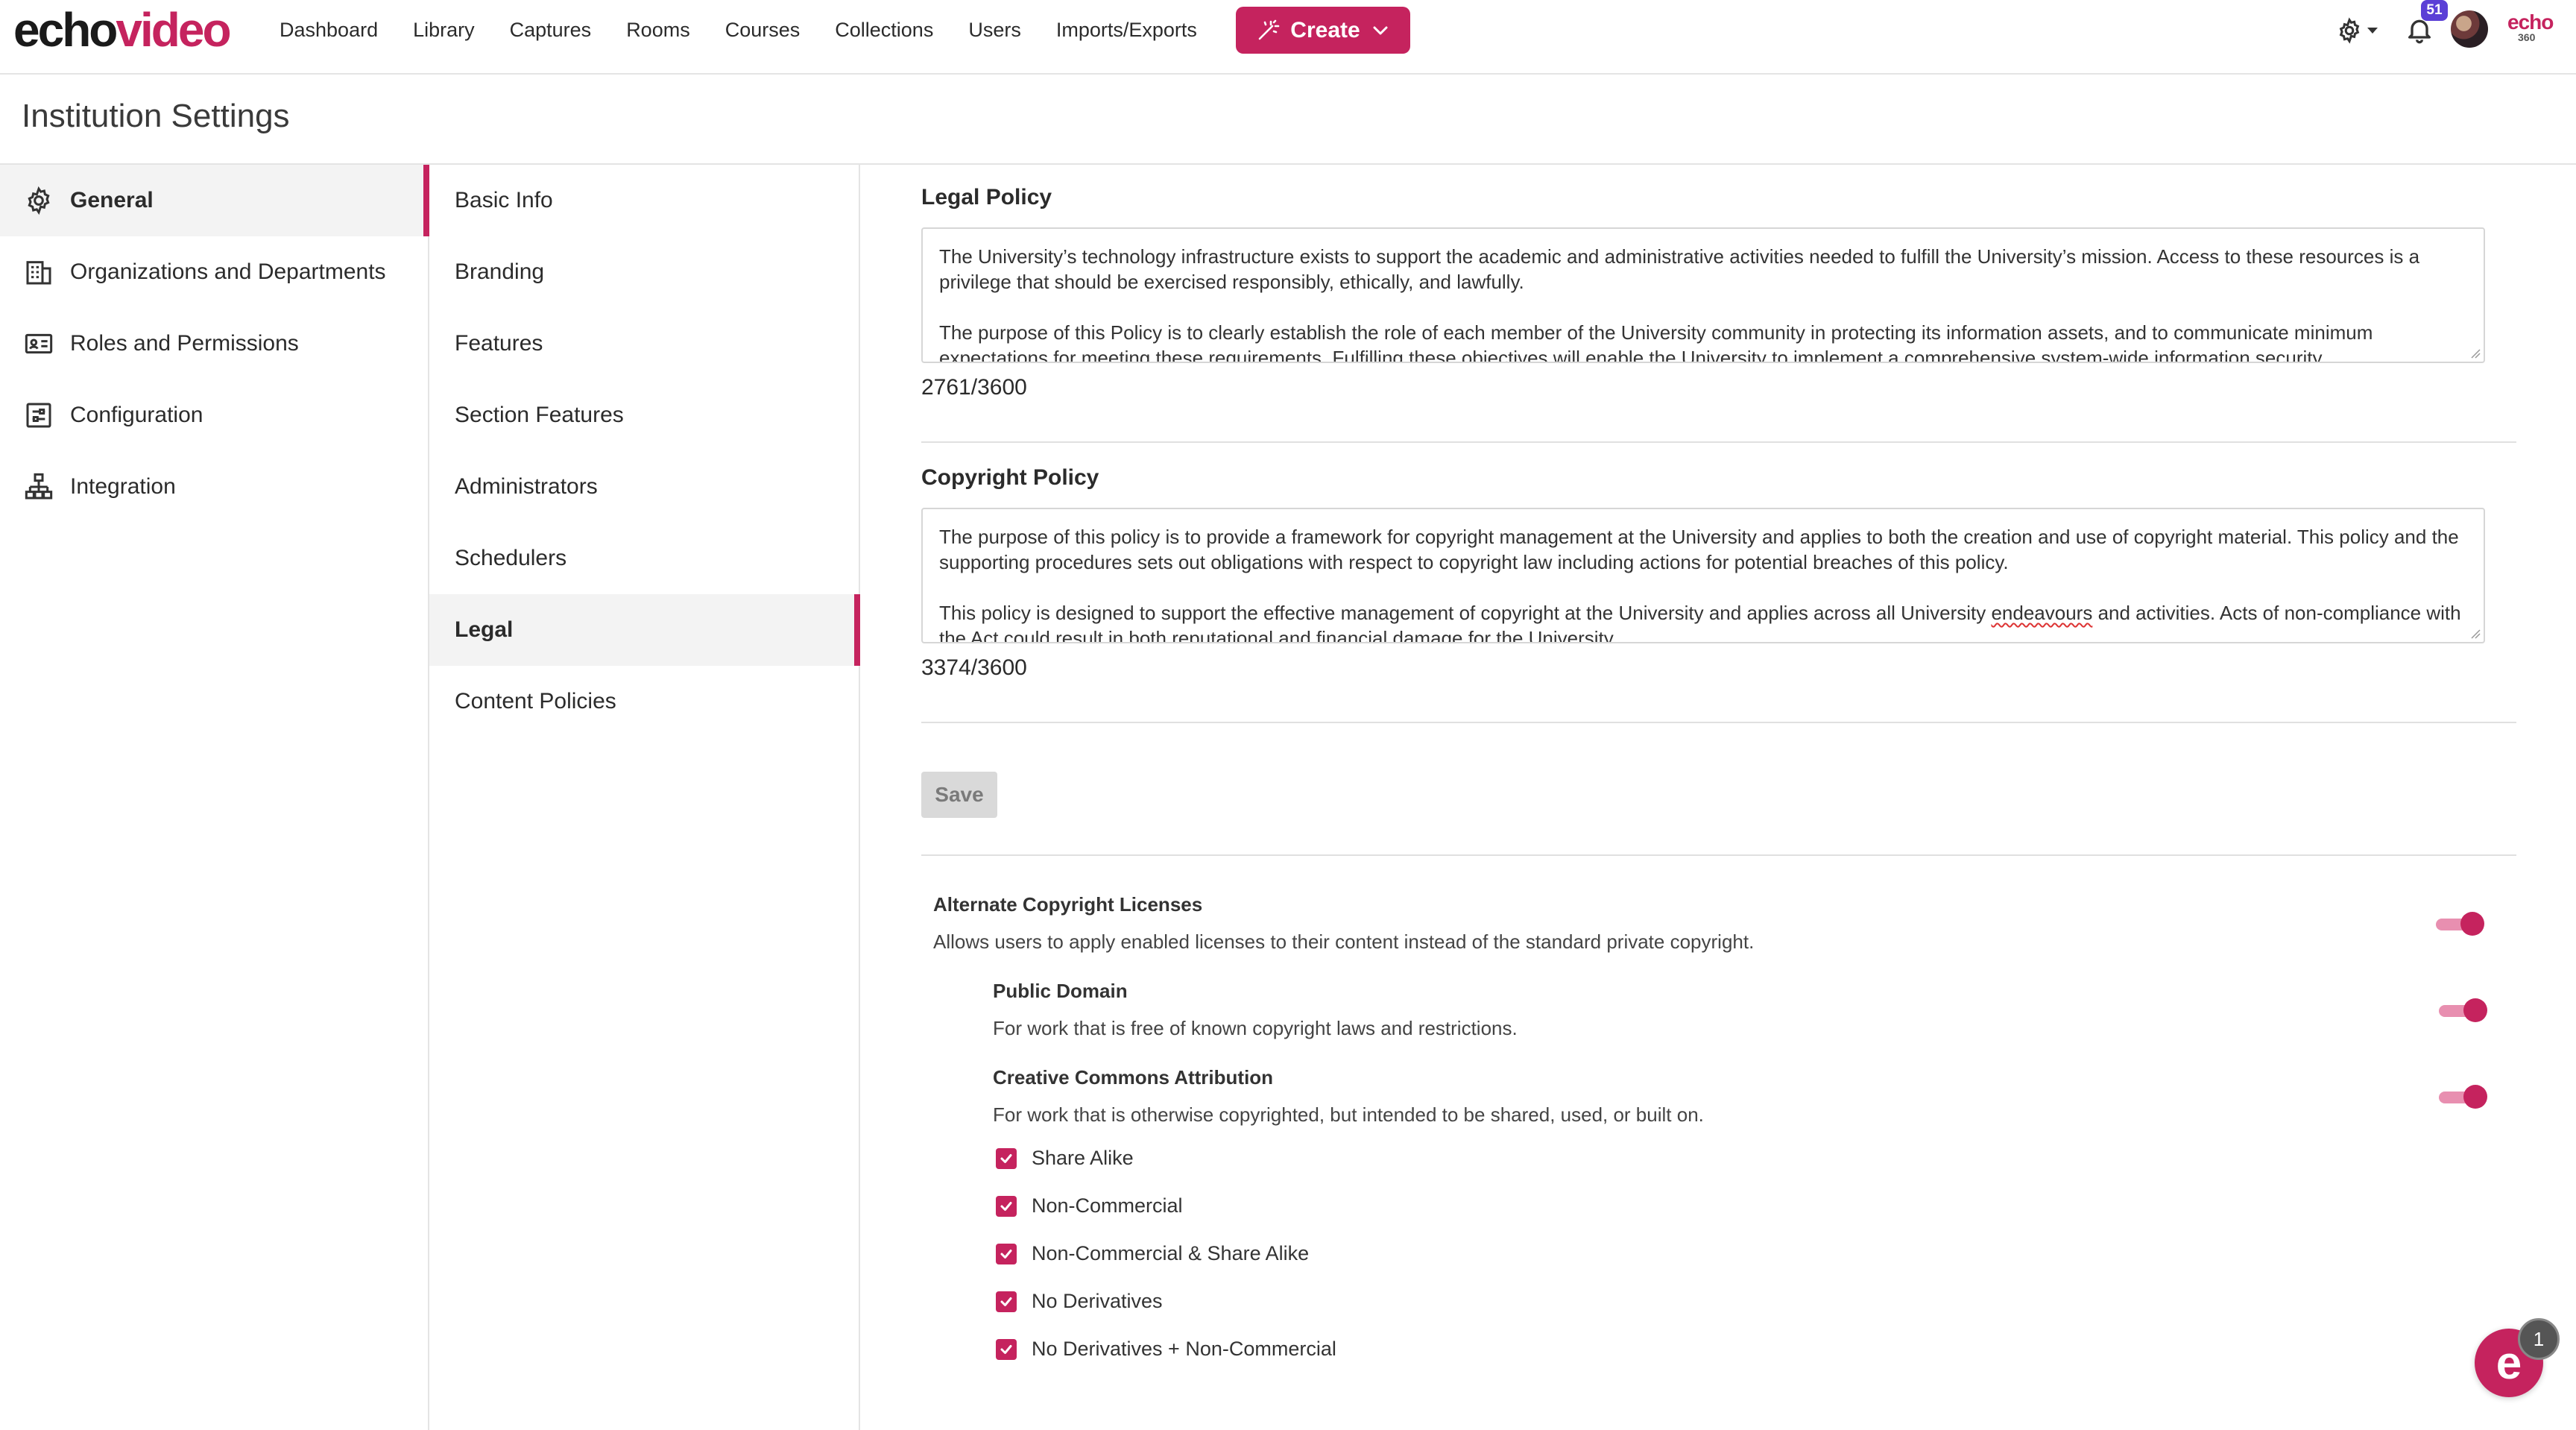 The width and height of the screenshot is (2576, 1430). What do you see at coordinates (551, 30) in the screenshot?
I see `nav-captures: Captures` at bounding box center [551, 30].